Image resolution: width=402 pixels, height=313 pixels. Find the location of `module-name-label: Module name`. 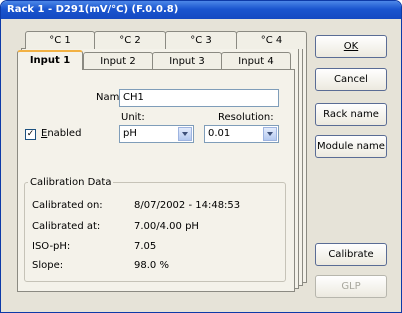

module-name-label: Module name is located at coordinates (351, 146).